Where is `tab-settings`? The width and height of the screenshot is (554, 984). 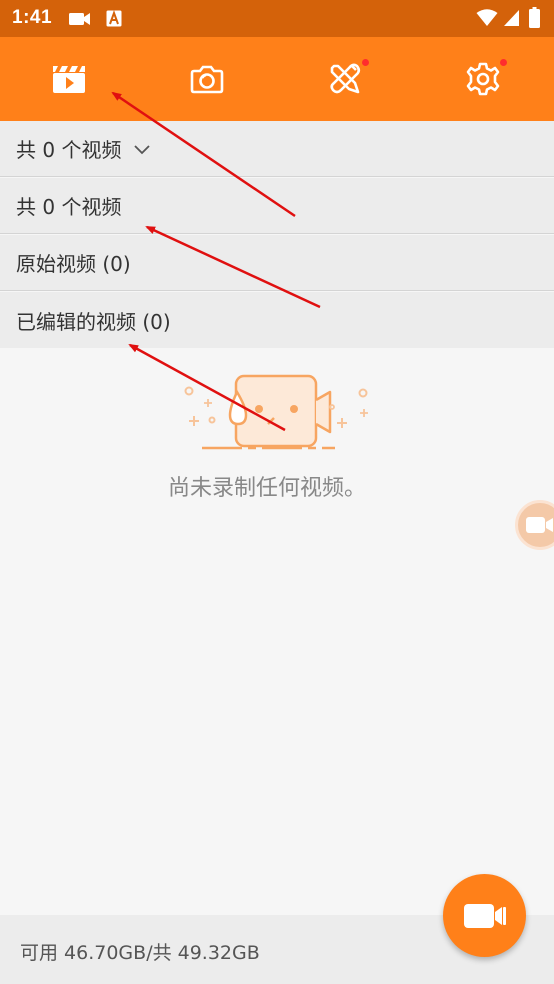
tab-settings is located at coordinates (483, 79).